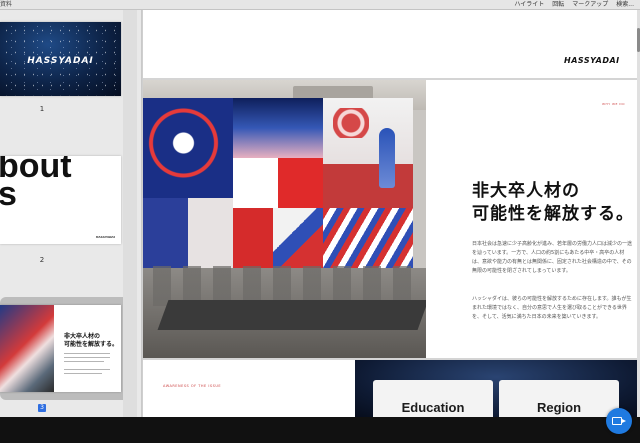 This screenshot has height=443, width=640. What do you see at coordinates (529, 5) in the screenshot?
I see `menu-highlight: ハイライト` at bounding box center [529, 5].